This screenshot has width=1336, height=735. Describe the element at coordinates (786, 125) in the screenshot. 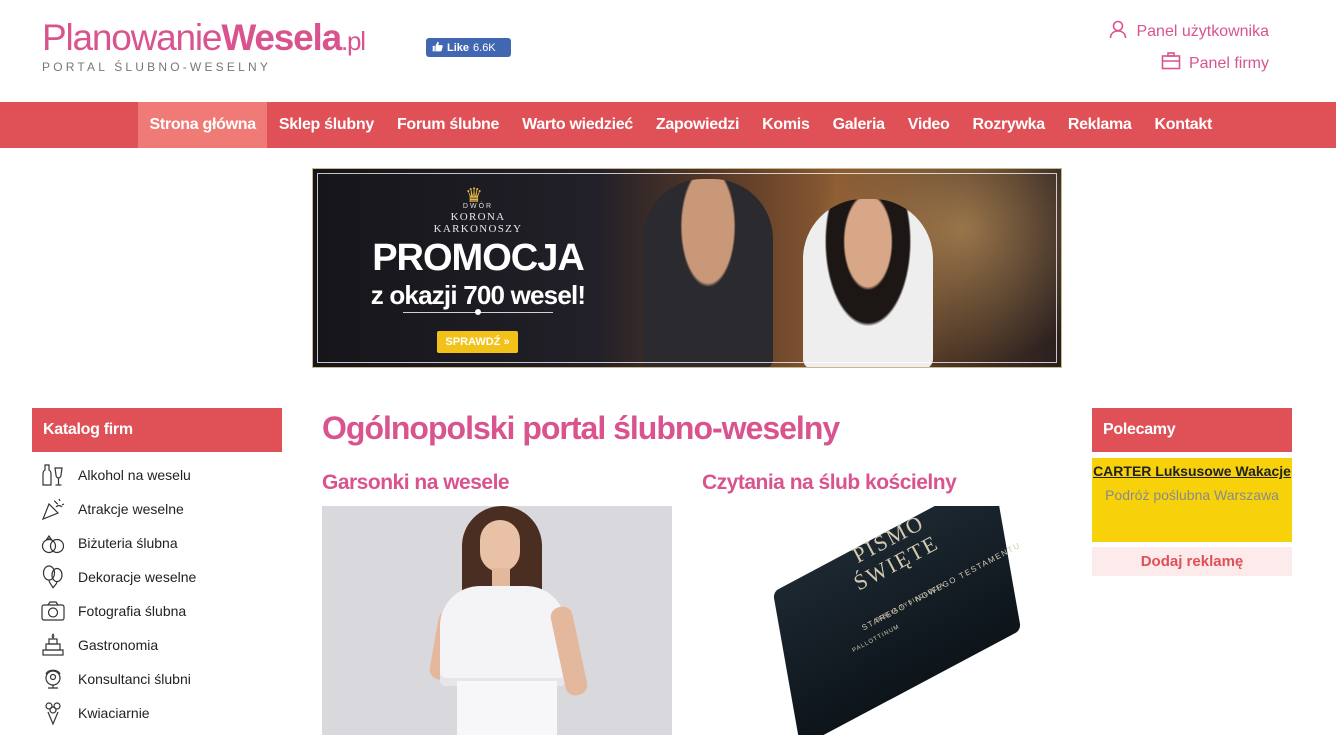

I see `nav-item-consignment: Komis` at that location.